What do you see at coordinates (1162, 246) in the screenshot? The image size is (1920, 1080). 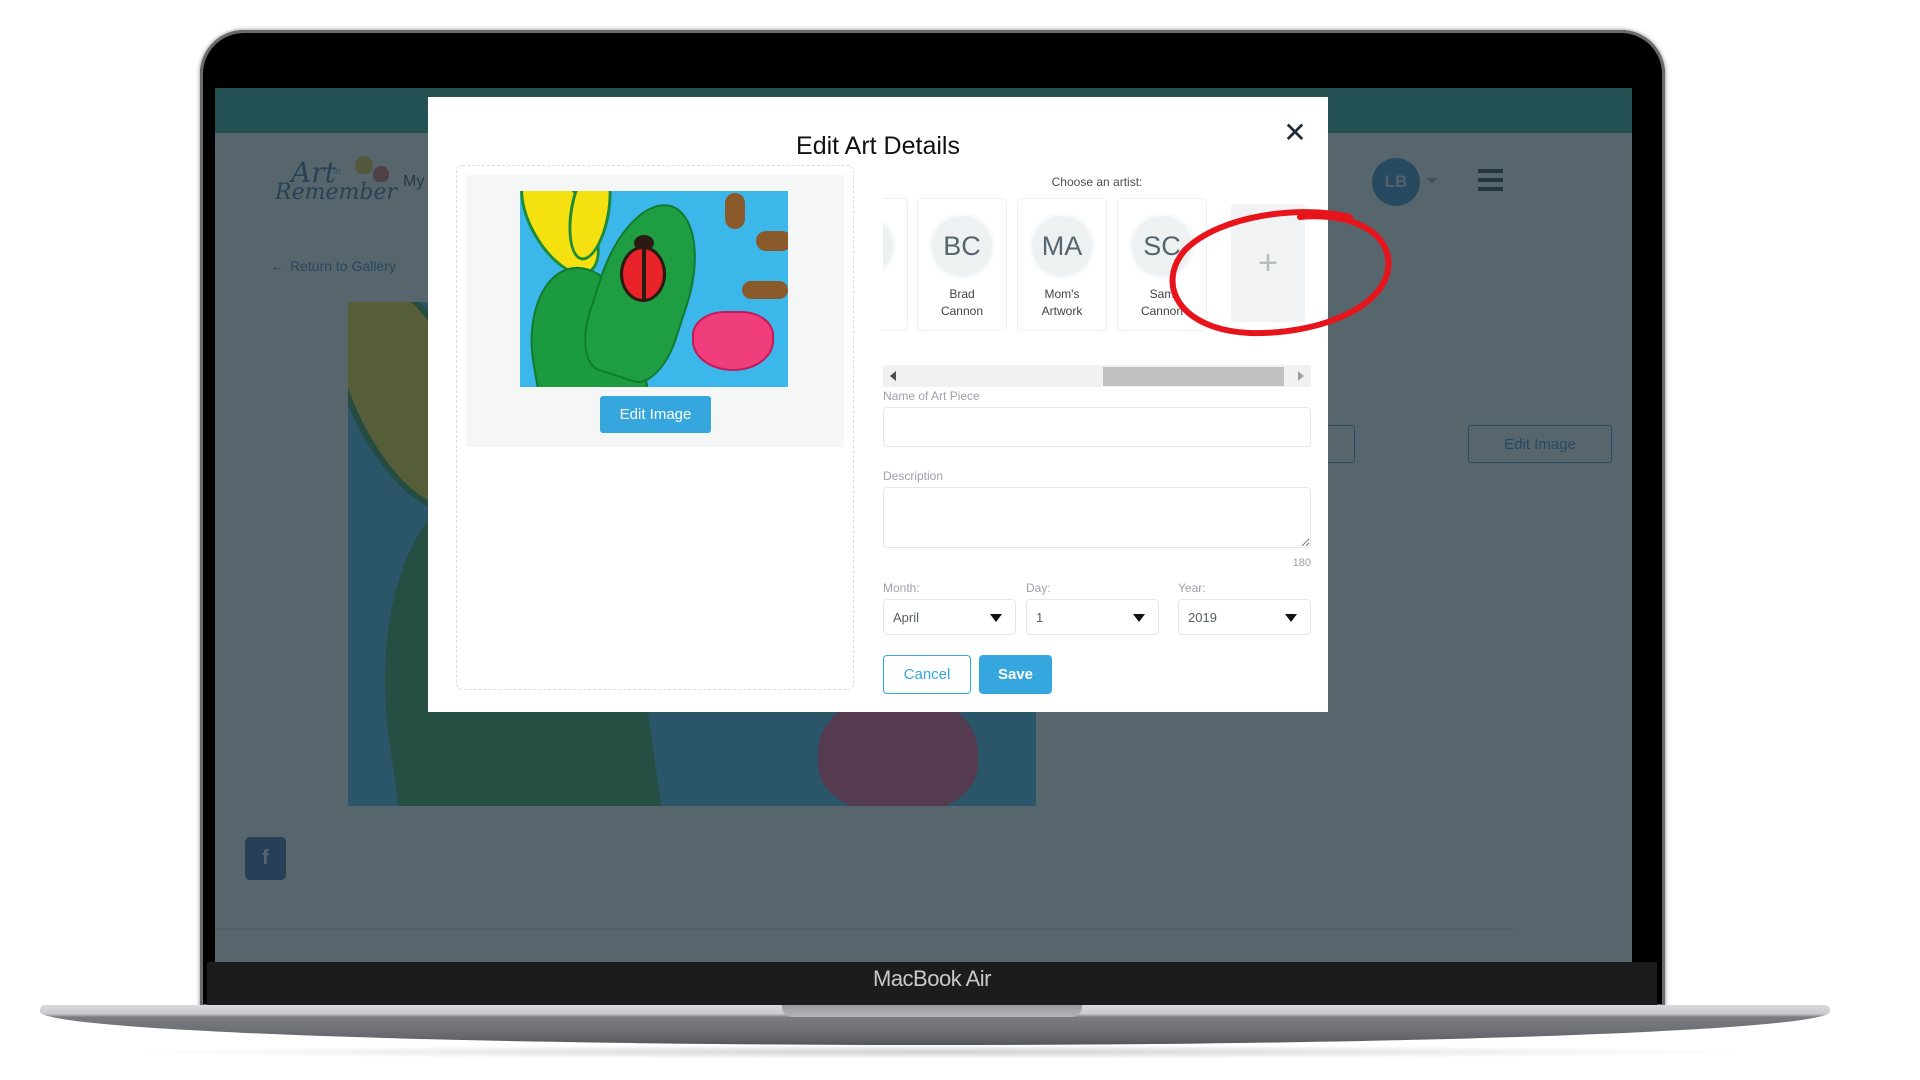 I see `artist-initials: SC` at bounding box center [1162, 246].